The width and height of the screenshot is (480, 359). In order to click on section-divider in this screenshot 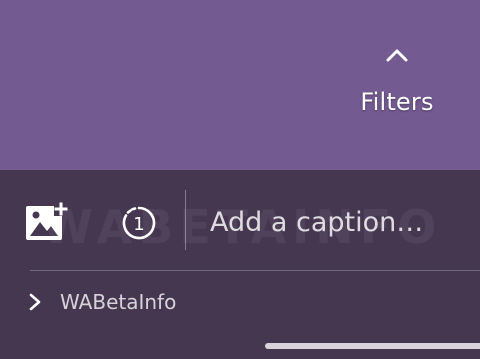, I will do `click(255, 270)`.